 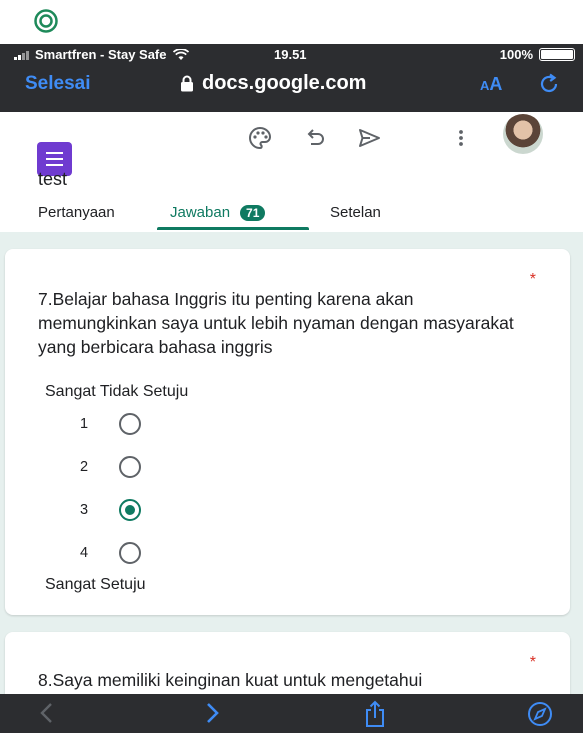 What do you see at coordinates (375, 714) in the screenshot?
I see `share-icon` at bounding box center [375, 714].